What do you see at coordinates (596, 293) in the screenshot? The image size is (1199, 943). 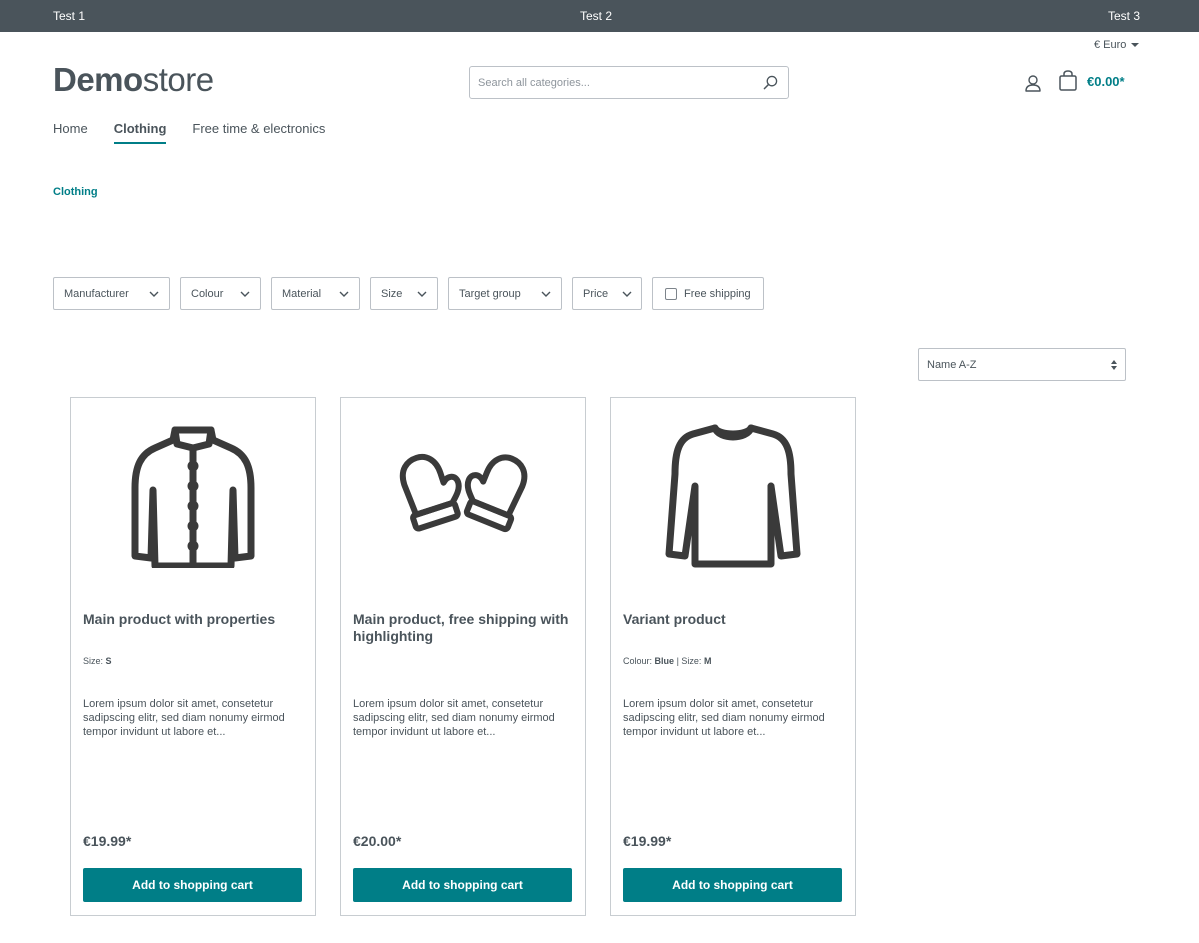 I see `filter-label: Price` at bounding box center [596, 293].